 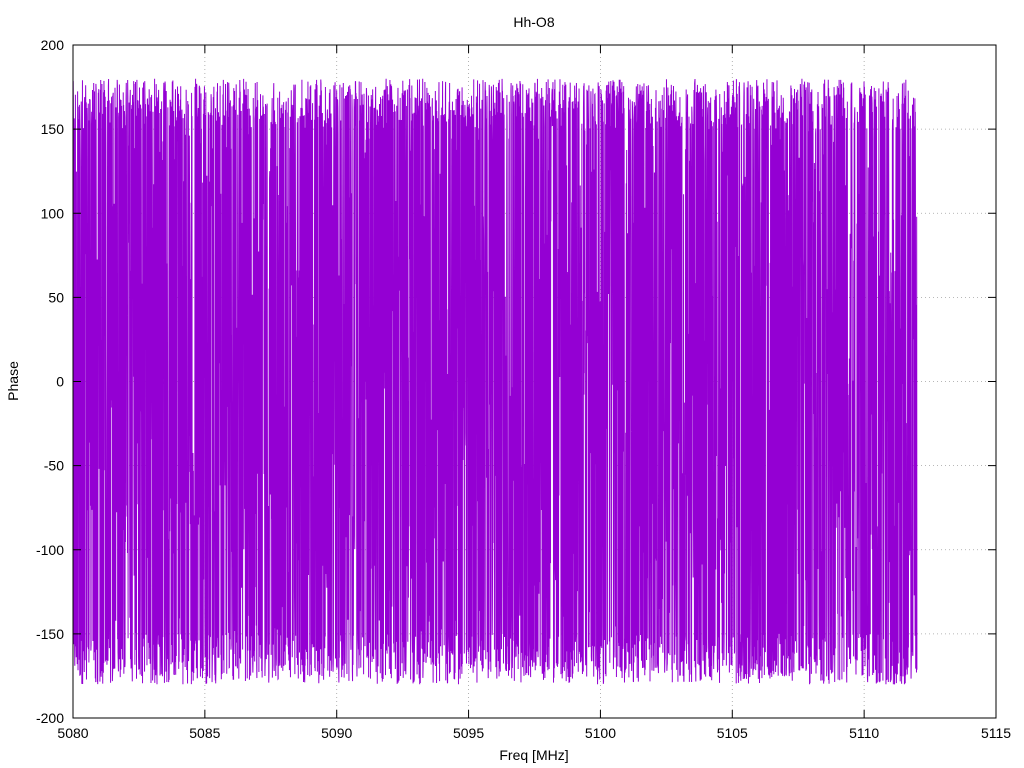 I want to click on x-tick-label: 5090, so click(x=336, y=733).